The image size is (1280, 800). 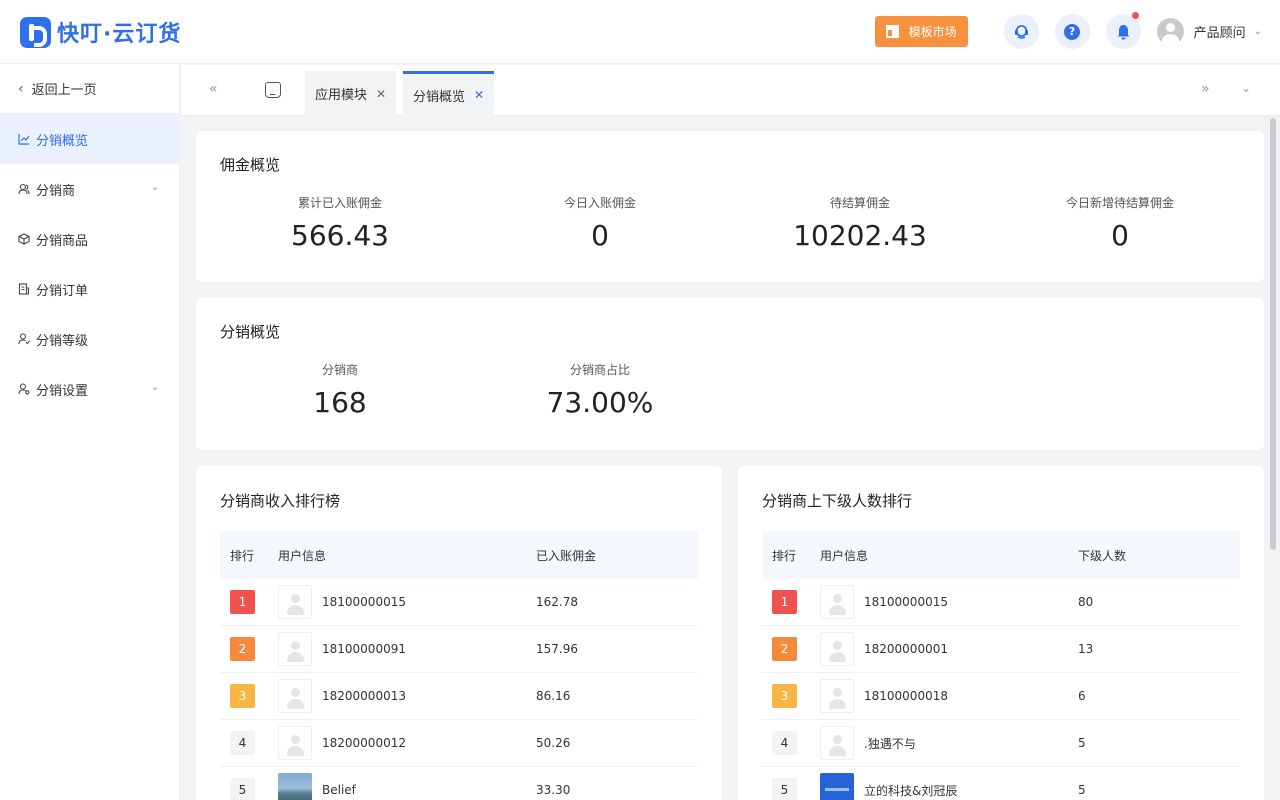 I want to click on customer-service-icon, so click(x=1021, y=31).